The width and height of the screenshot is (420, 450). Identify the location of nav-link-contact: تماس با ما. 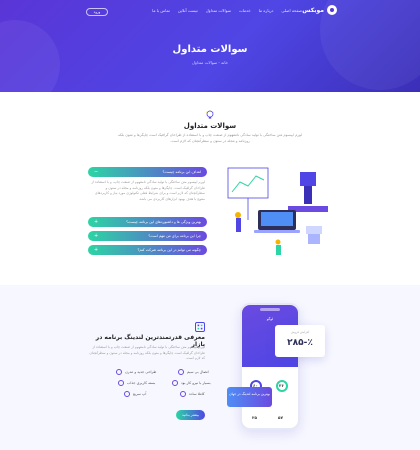
(161, 10).